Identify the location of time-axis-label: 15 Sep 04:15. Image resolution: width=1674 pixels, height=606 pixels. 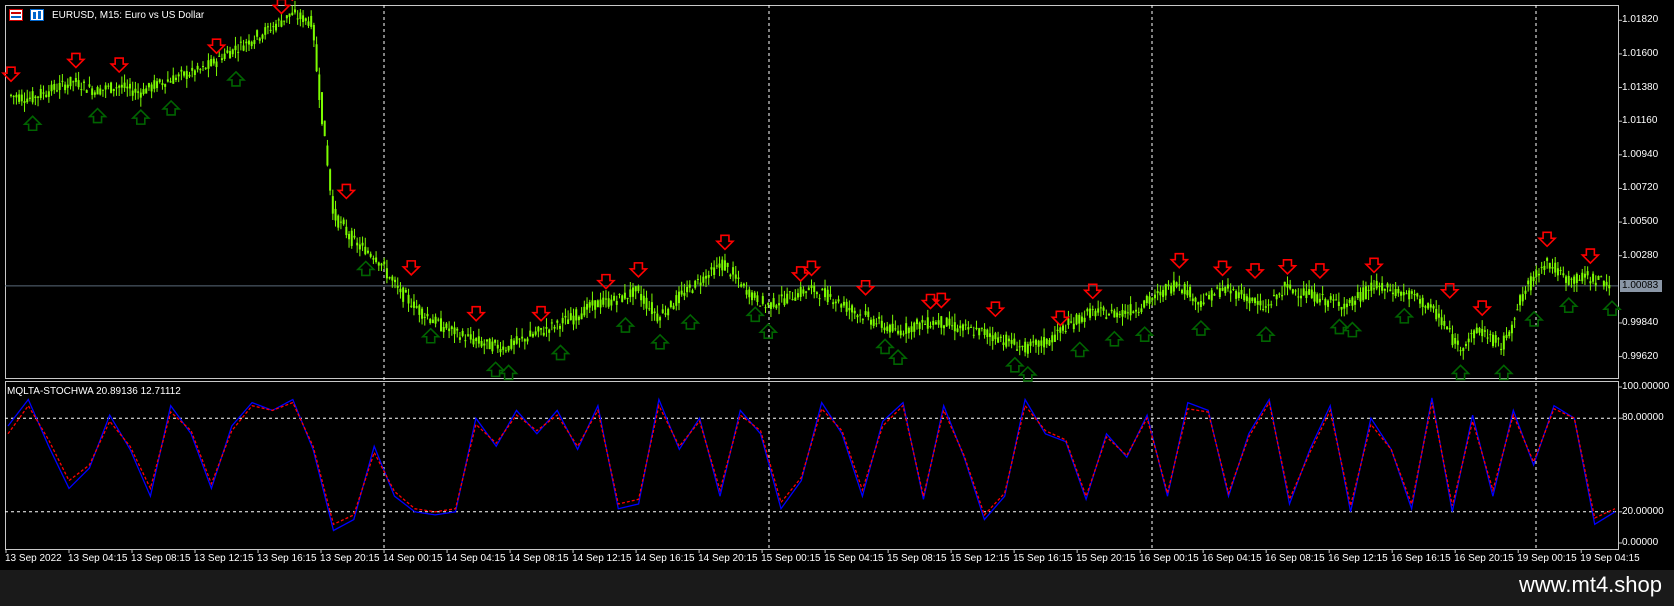
(854, 558).